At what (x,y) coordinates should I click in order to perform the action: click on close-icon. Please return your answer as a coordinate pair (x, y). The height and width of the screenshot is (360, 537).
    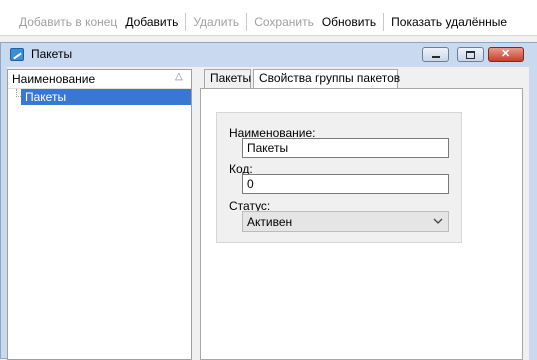
    Looking at the image, I should click on (506, 54).